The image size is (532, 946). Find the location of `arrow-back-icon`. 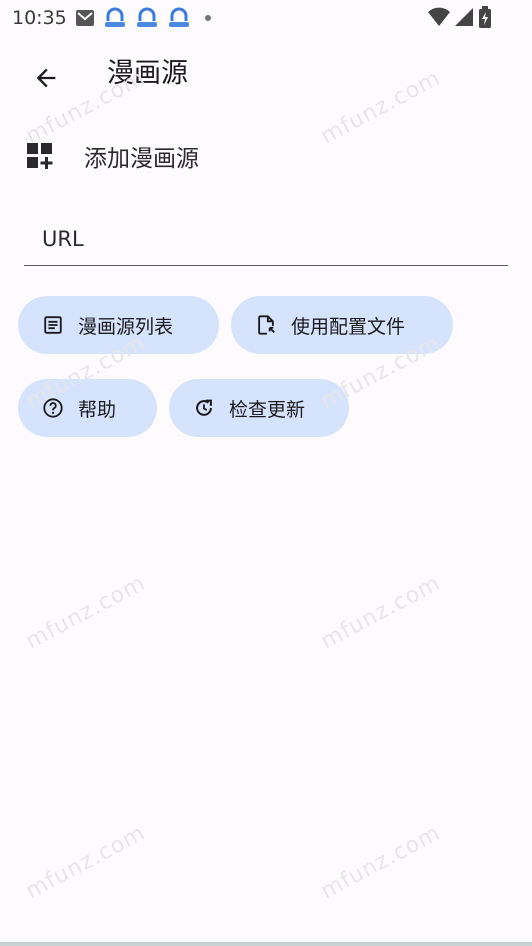

arrow-back-icon is located at coordinates (46, 78).